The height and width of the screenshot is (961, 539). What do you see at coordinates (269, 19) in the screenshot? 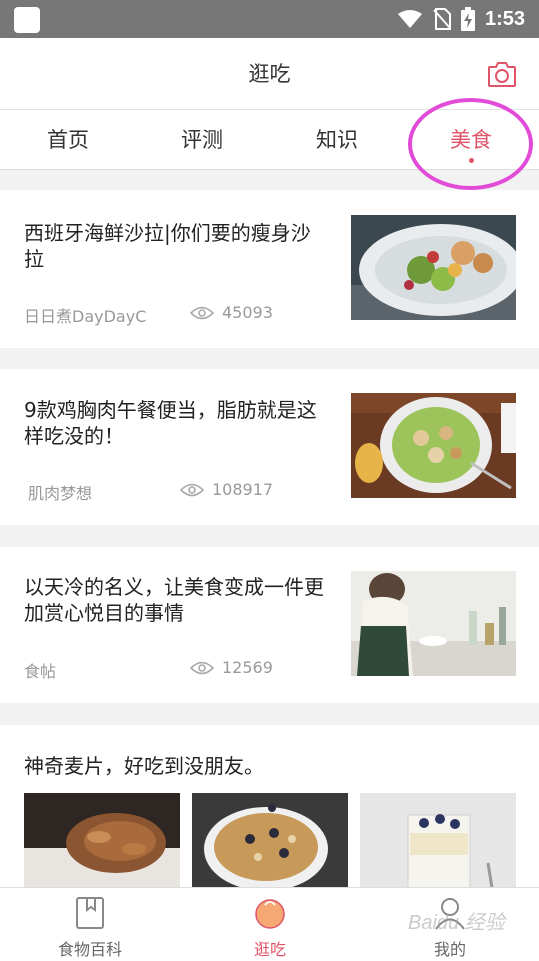
I see `status-bar: 1:53` at bounding box center [269, 19].